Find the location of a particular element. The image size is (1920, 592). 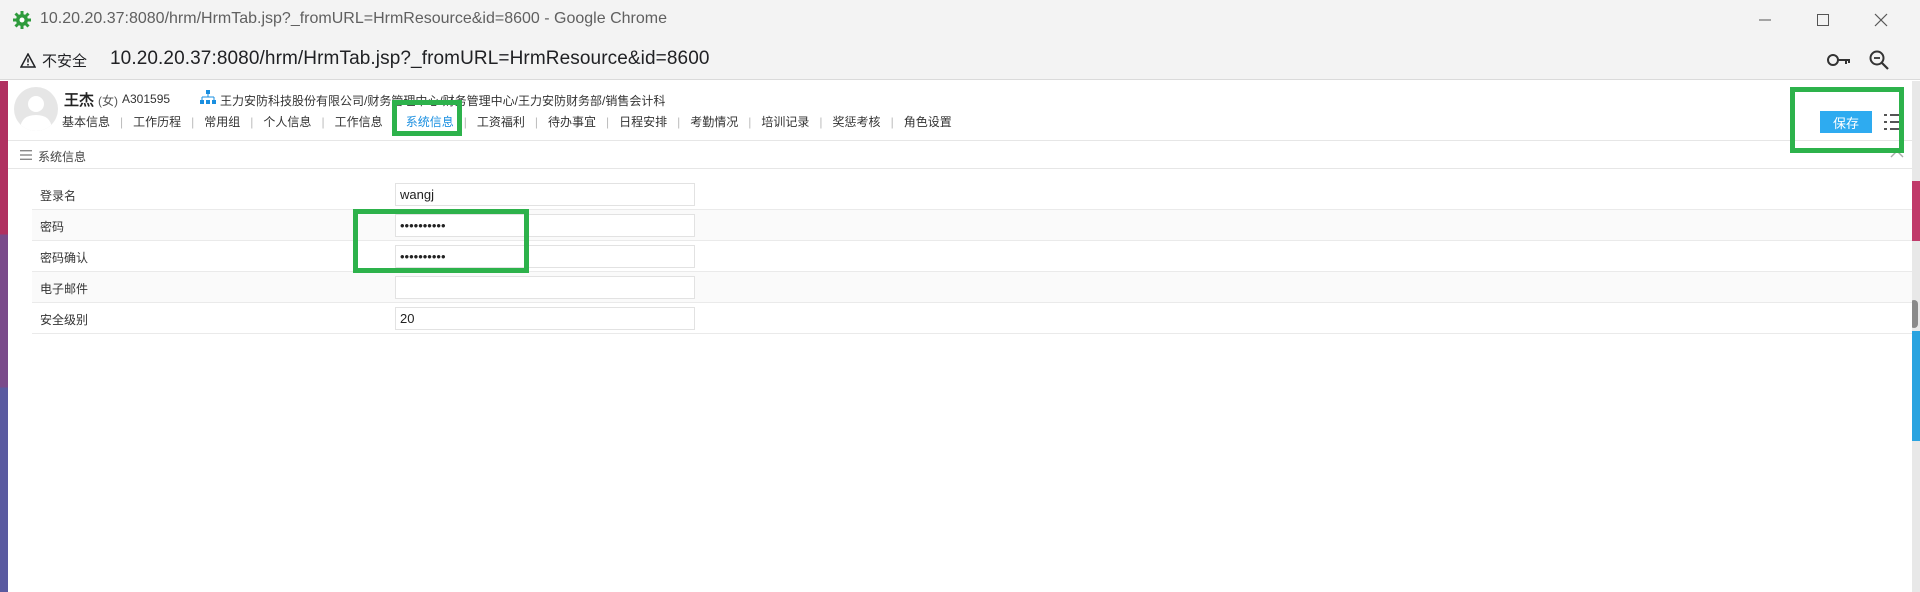

email-label: 电子邮件 is located at coordinates (64, 289).